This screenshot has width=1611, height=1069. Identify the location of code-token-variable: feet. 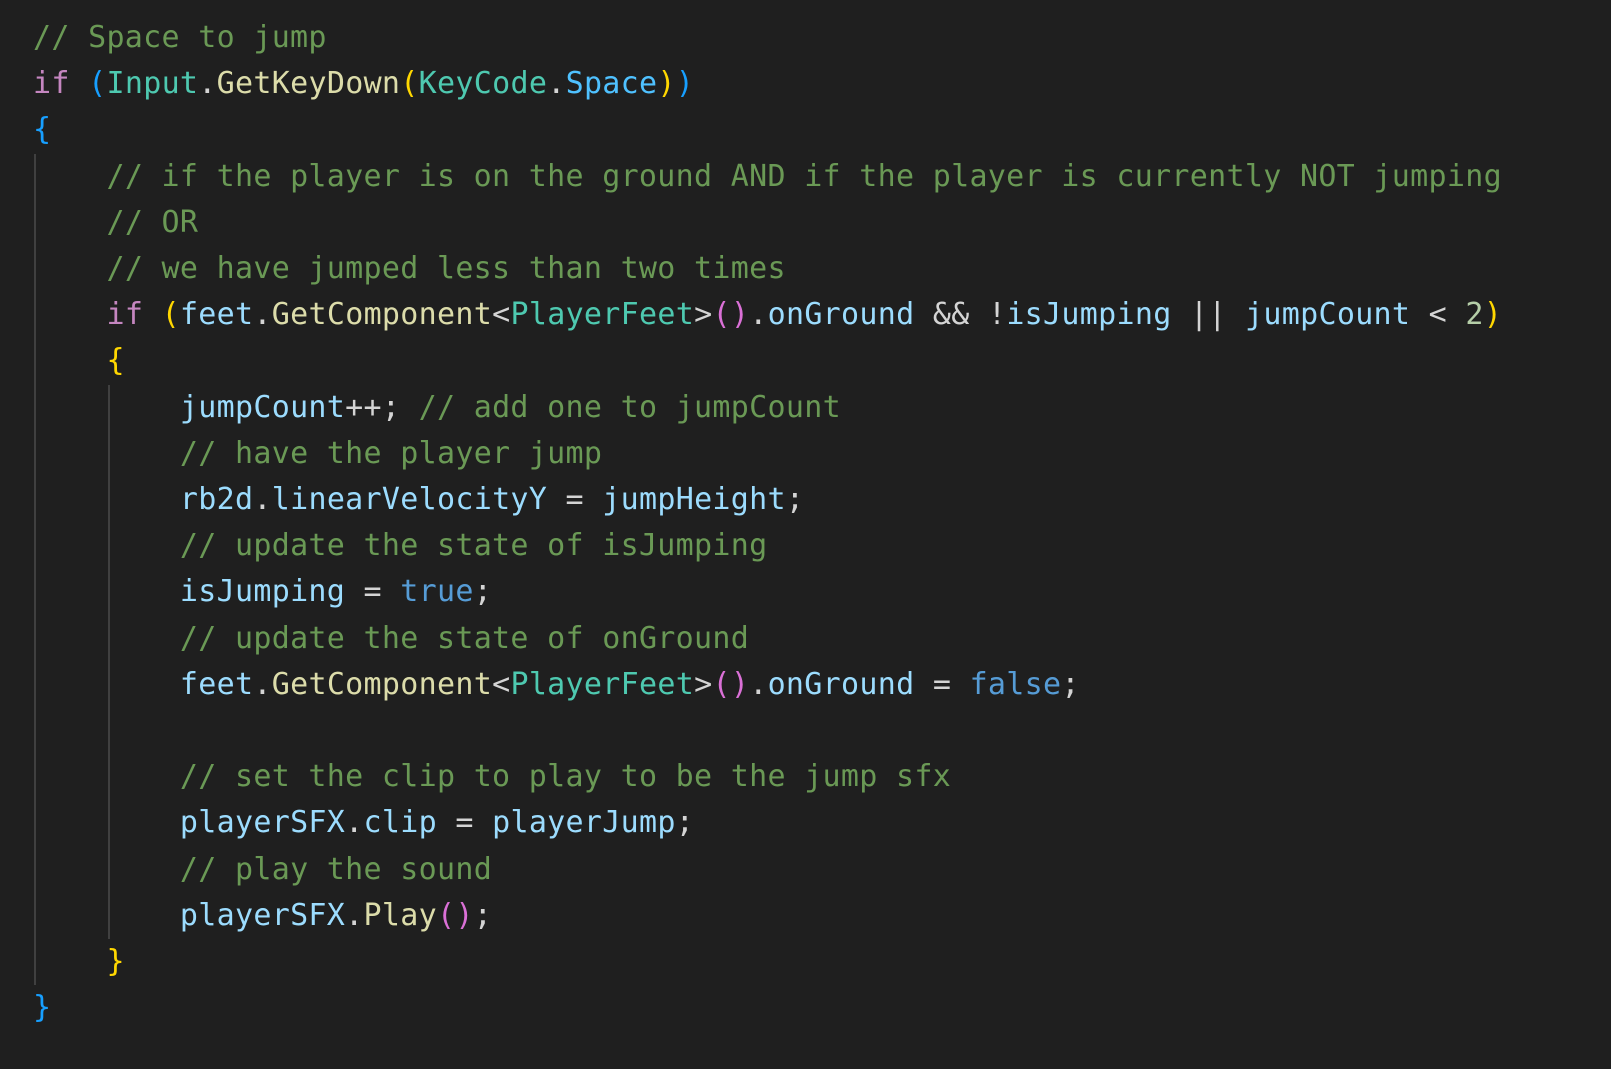
(216, 315).